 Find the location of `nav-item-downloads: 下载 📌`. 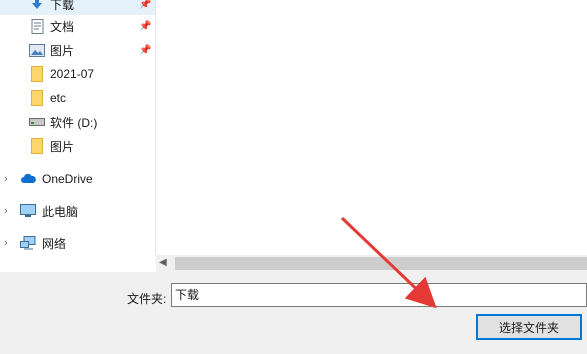

nav-item-downloads: 下载 📌 is located at coordinates (77, 7).